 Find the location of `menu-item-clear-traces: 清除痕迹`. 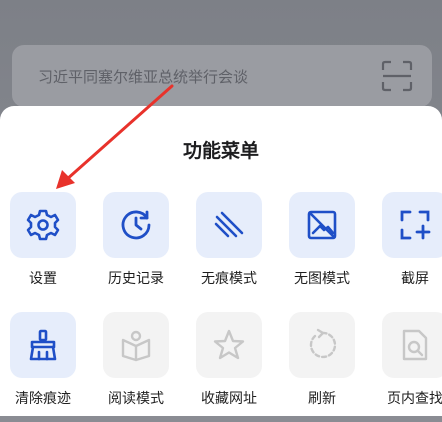

menu-item-clear-traces: 清除痕迹 is located at coordinates (44, 367).